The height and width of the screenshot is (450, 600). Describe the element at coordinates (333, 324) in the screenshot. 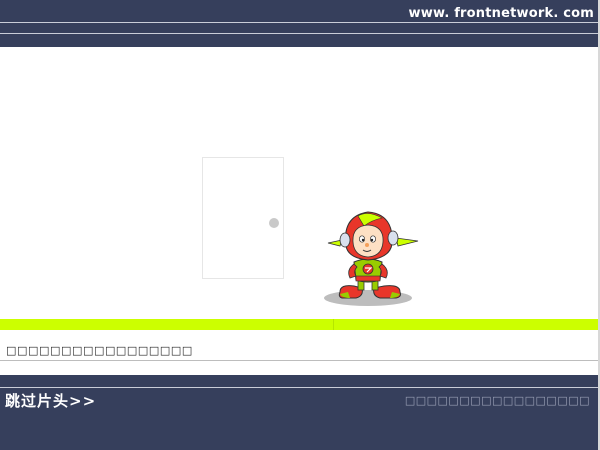

I see `accent-stripe-divider` at that location.